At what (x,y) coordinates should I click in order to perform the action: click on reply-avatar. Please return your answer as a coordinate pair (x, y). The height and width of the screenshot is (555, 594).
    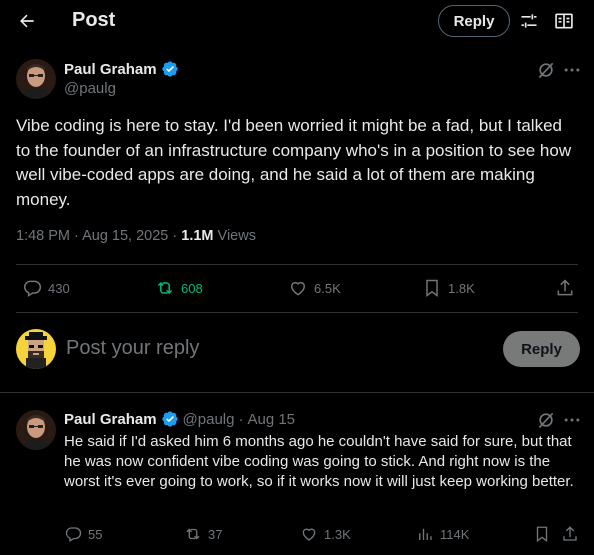
    Looking at the image, I should click on (36, 430).